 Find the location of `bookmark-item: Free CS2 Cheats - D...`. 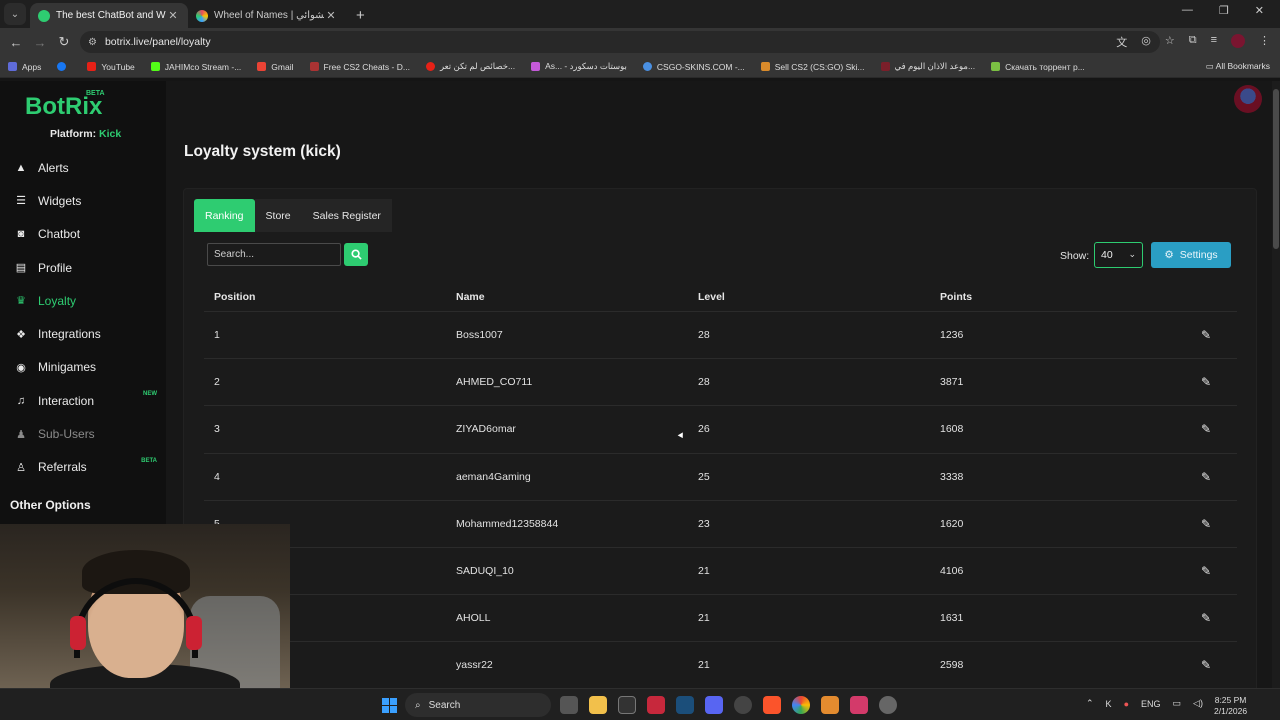

bookmark-item: Free CS2 Cheats - D... is located at coordinates (359, 67).